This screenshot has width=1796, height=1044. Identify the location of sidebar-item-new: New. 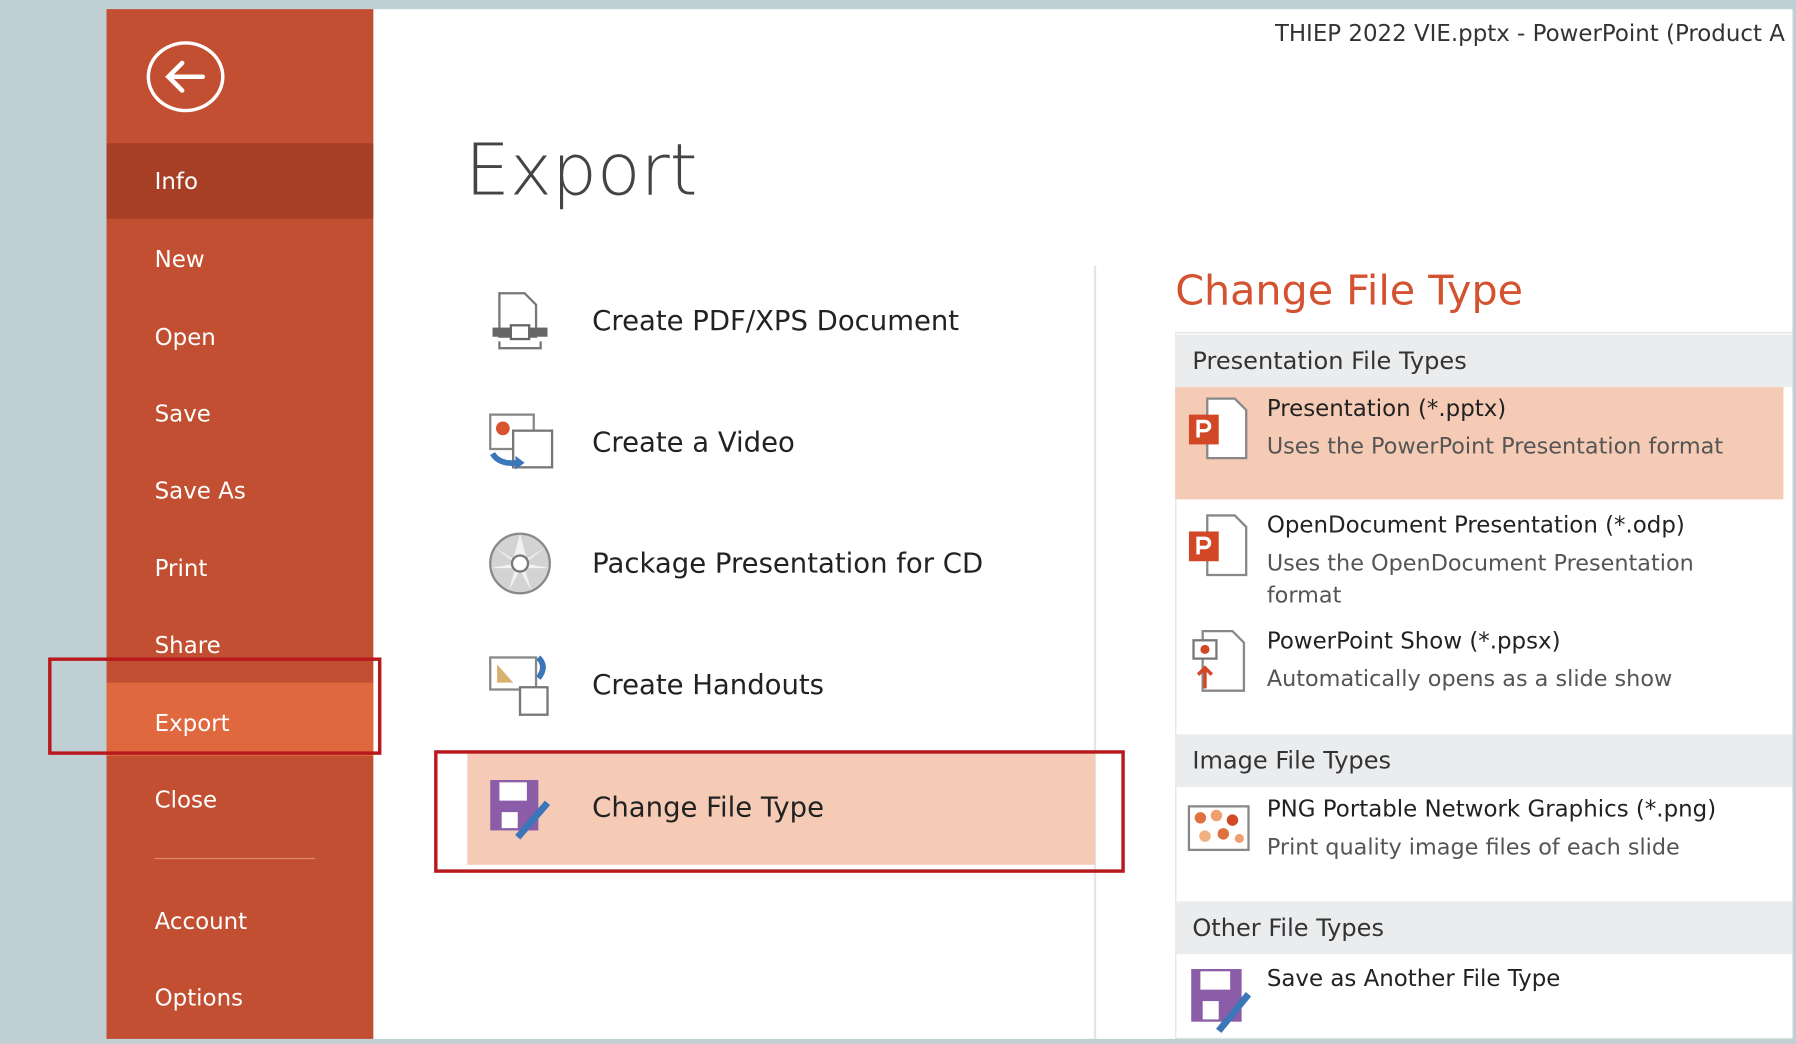
(240, 259).